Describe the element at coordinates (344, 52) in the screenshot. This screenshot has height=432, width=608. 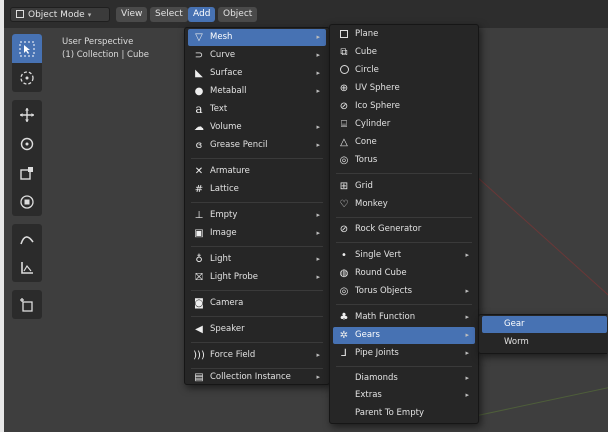
I see `cube-icon: ⧉` at that location.